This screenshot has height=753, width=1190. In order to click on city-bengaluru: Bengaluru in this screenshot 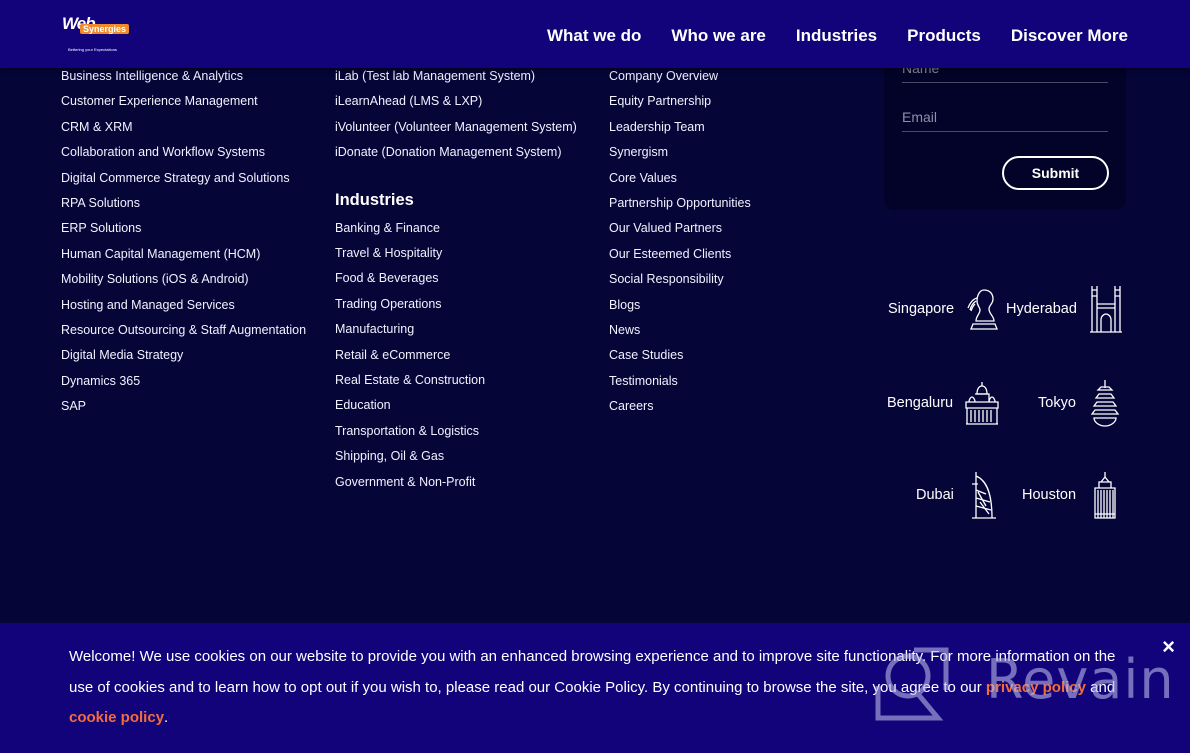, I will do `click(944, 403)`.